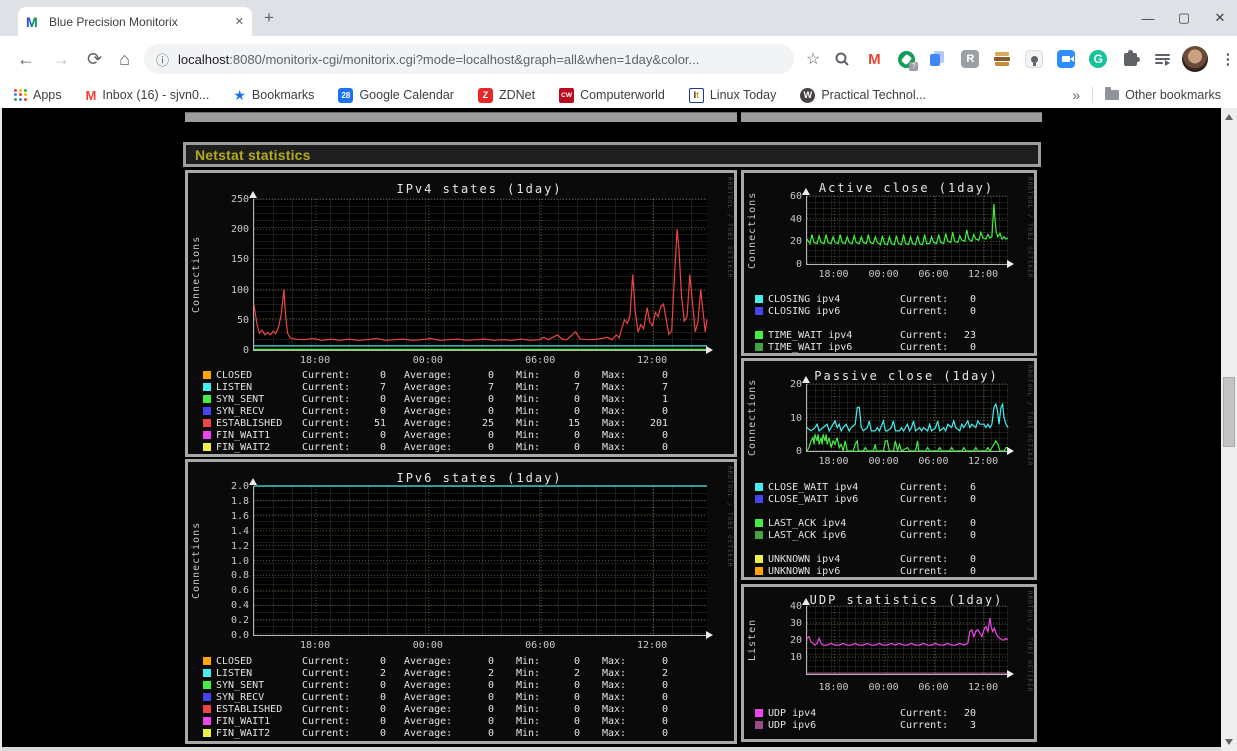 This screenshot has width=1237, height=751. Describe the element at coordinates (906, 376) in the screenshot. I see `chart-title: Passive close (1day)` at that location.